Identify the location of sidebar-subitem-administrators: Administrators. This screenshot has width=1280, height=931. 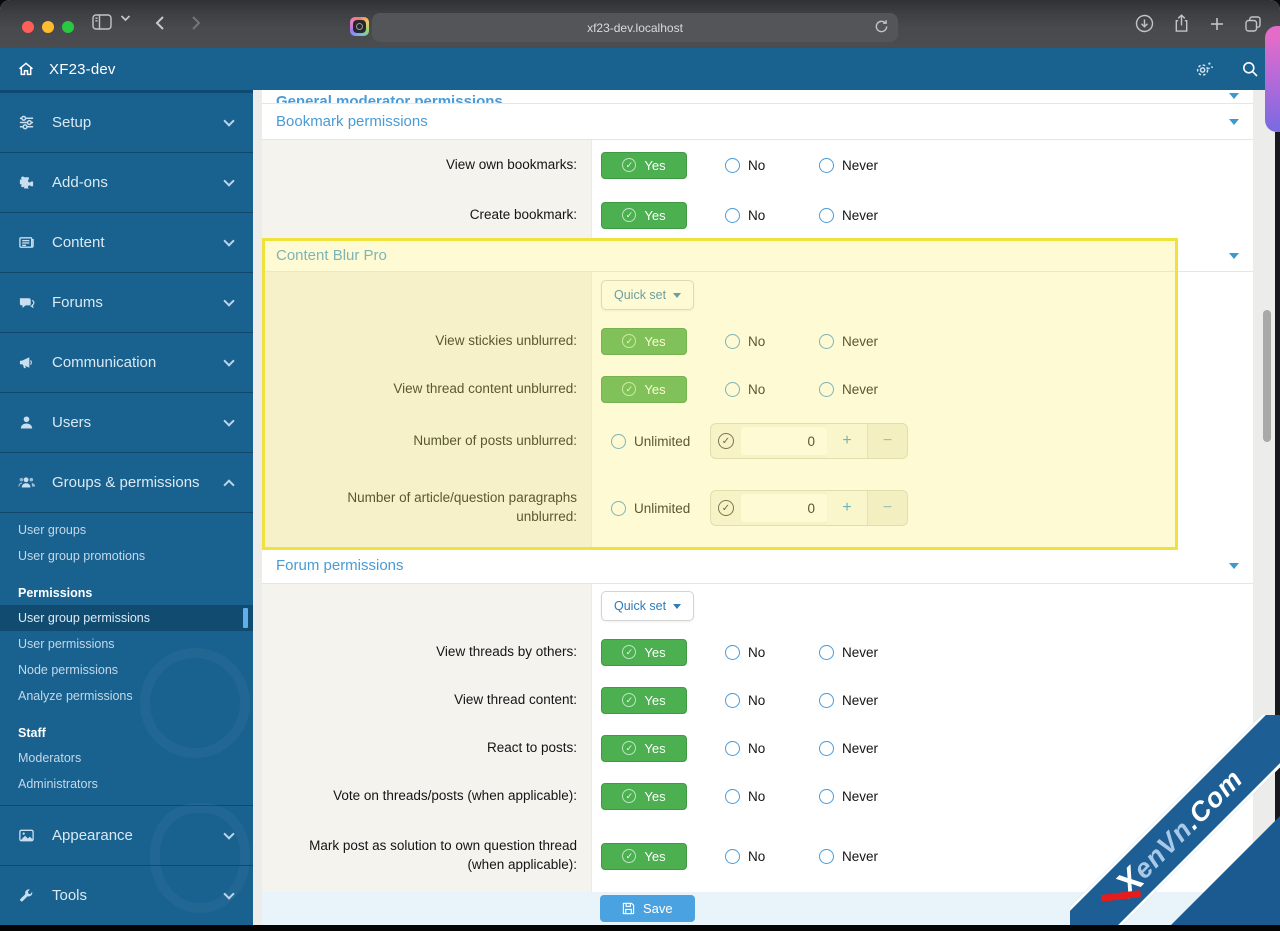
(126, 784).